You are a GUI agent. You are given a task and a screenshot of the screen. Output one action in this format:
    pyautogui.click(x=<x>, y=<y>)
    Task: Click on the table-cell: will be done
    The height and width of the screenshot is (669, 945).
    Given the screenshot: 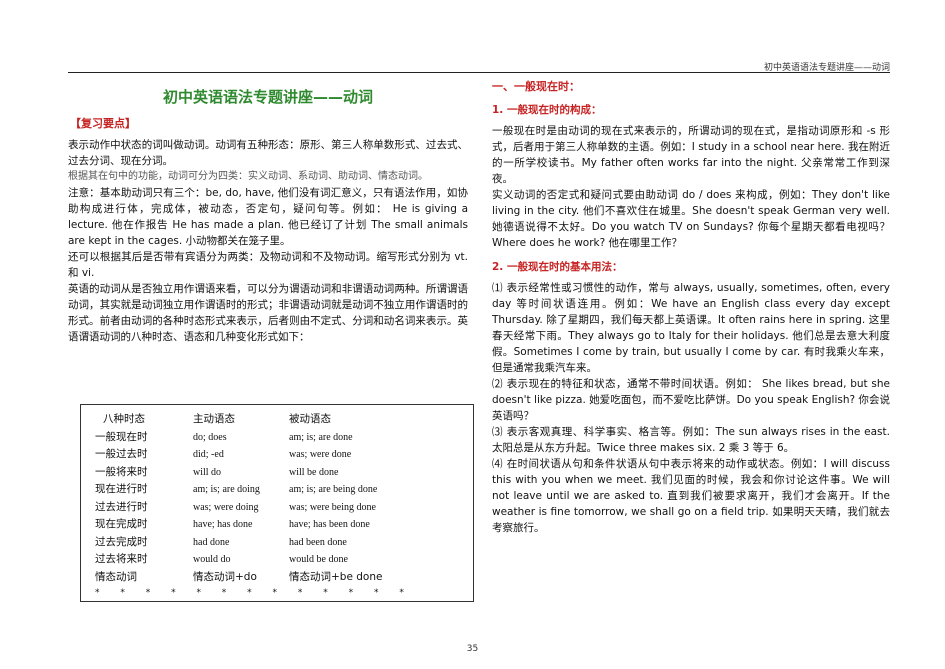 What is the action you would take?
    pyautogui.click(x=314, y=472)
    